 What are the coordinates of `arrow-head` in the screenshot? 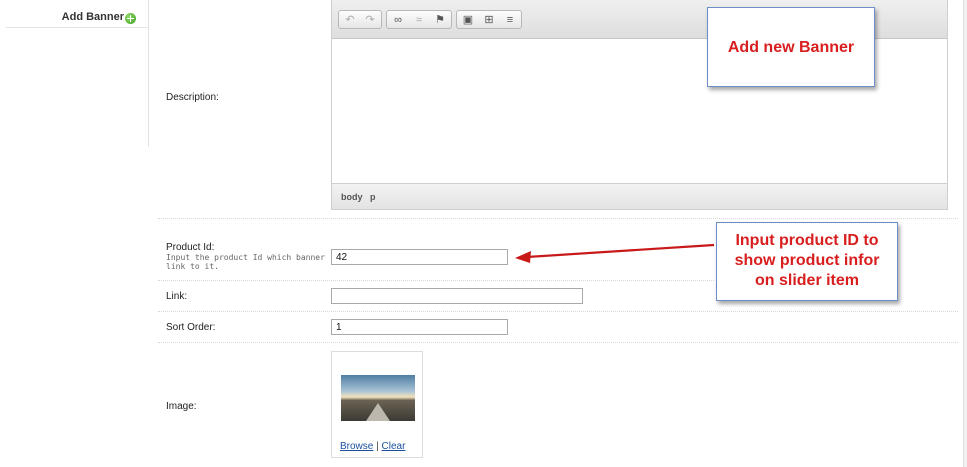 It's located at (523, 257).